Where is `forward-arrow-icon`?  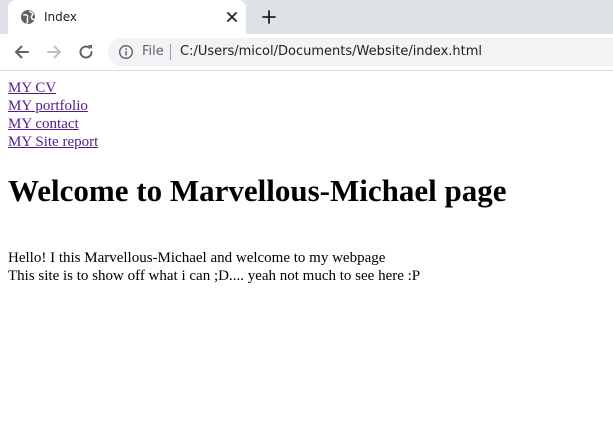 forward-arrow-icon is located at coordinates (54, 52).